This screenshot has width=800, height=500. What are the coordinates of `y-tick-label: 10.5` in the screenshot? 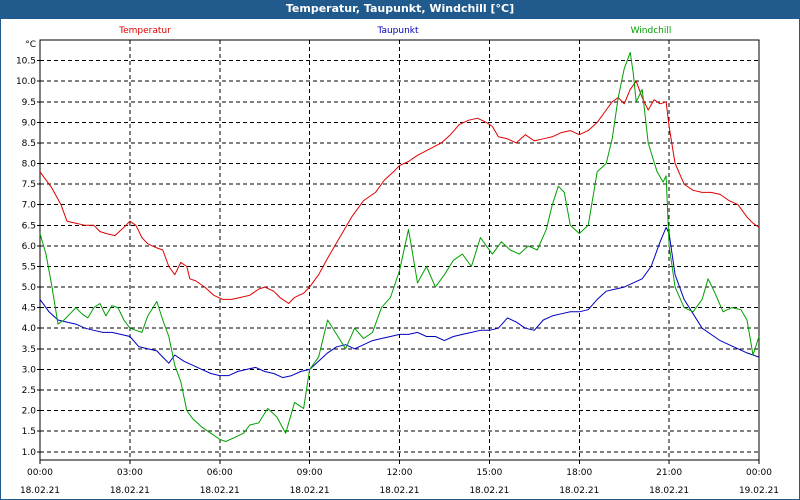 It's located at (26, 62).